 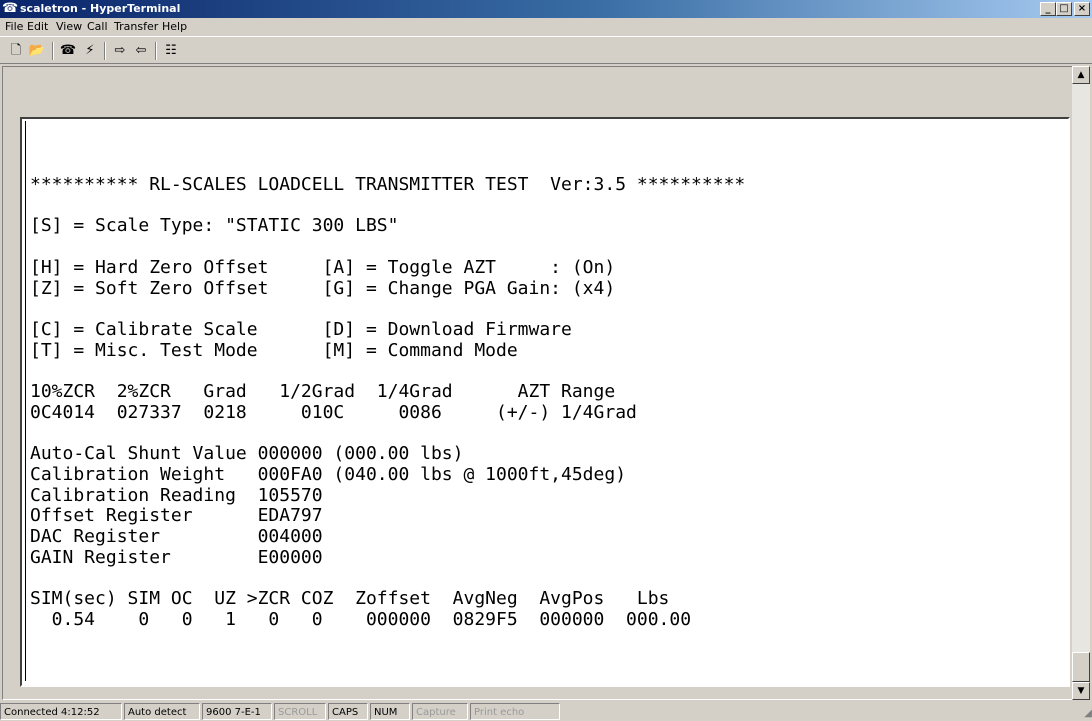 I want to click on scroll-up-arrow-icon: ▲, so click(x=1081, y=75).